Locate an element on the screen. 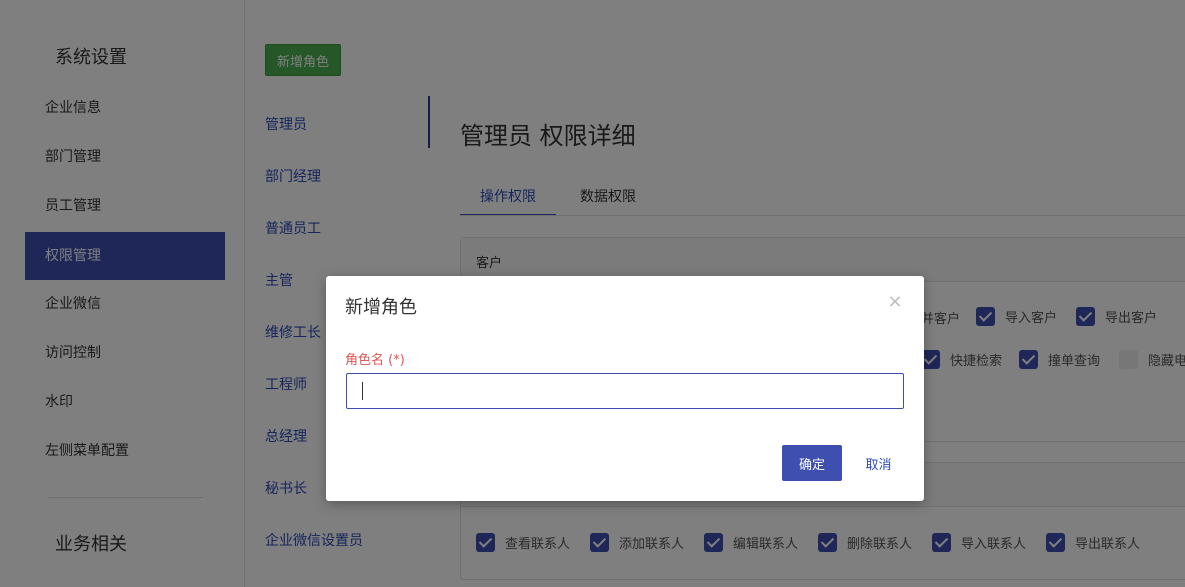 The width and height of the screenshot is (1185, 587). role-name-label: 角色名 (*) is located at coordinates (375, 360).